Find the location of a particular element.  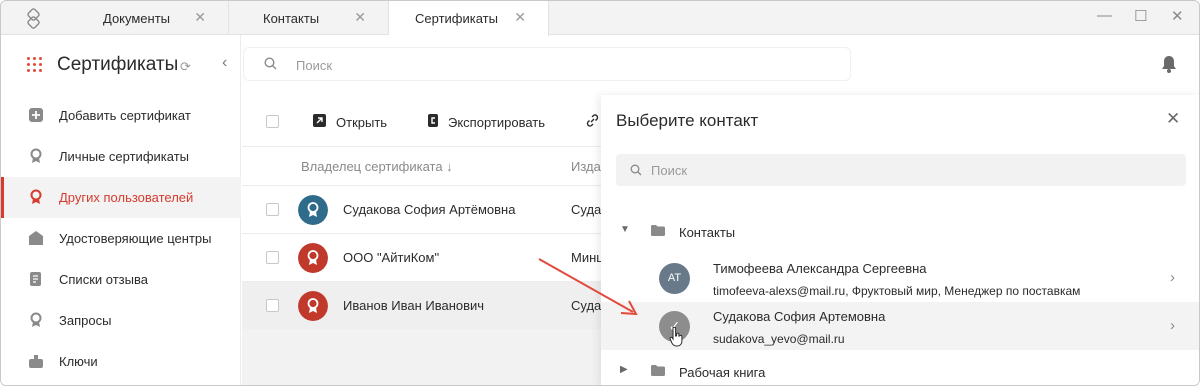

column-owner-label: Владелец сертификата is located at coordinates (372, 166).